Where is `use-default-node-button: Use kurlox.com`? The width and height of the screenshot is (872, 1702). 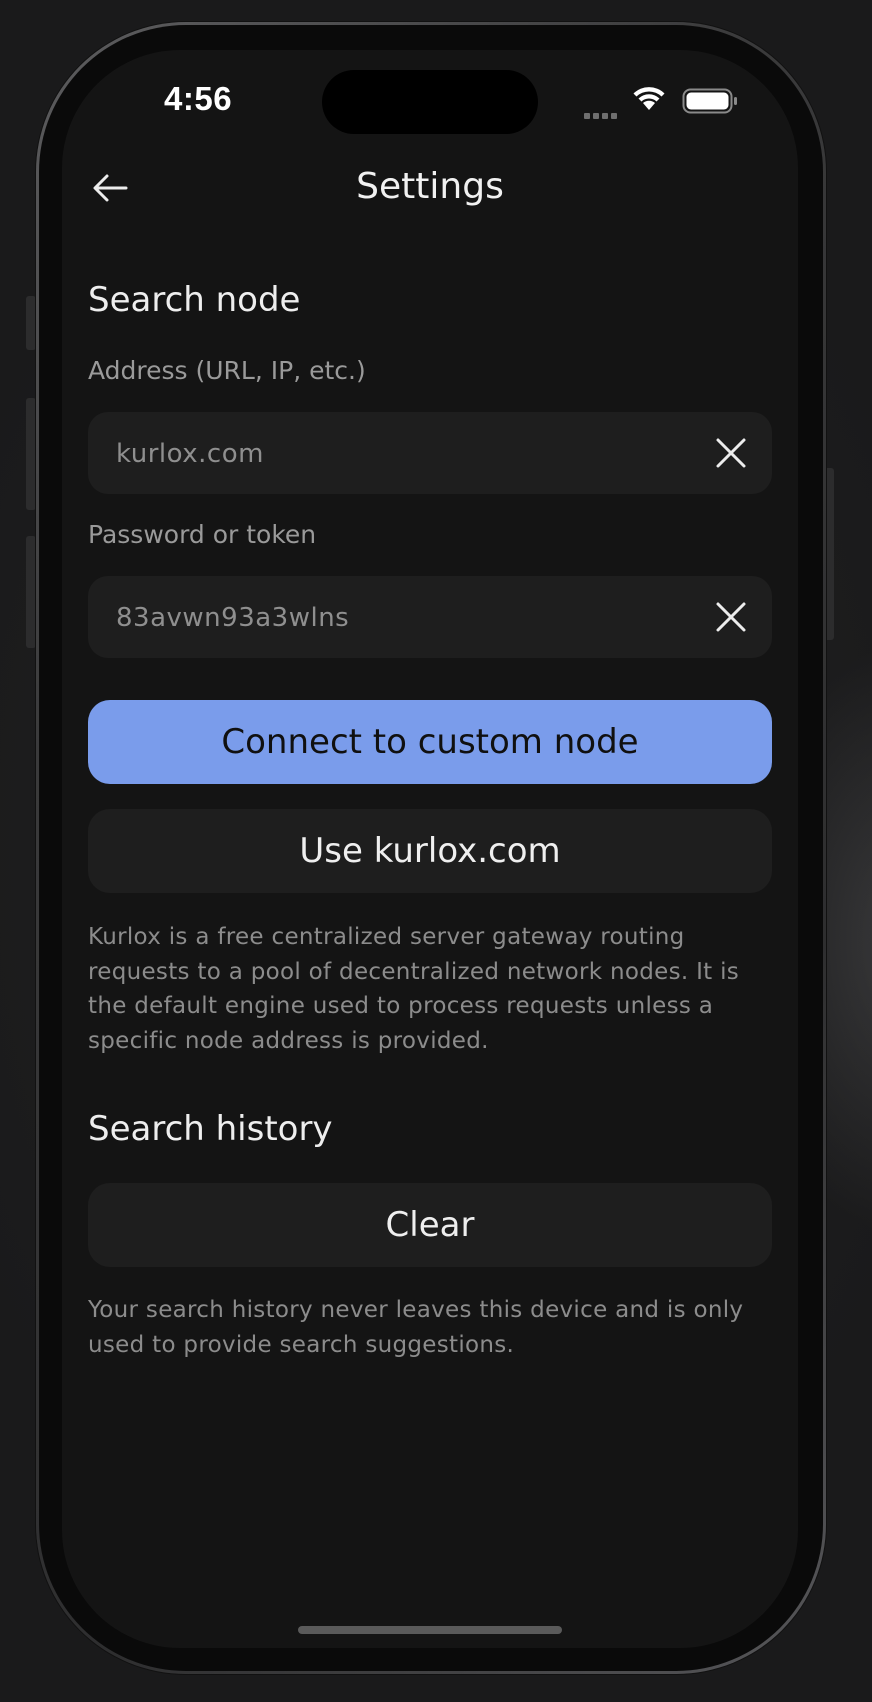 use-default-node-button: Use kurlox.com is located at coordinates (430, 851).